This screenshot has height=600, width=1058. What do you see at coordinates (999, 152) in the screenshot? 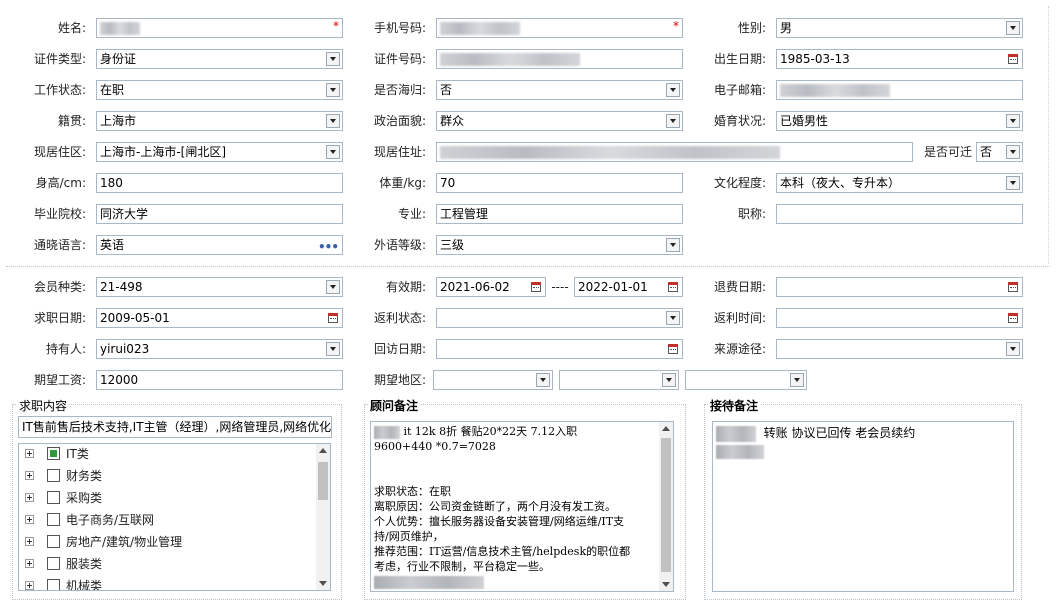
I see `relocate-select: 否` at bounding box center [999, 152].